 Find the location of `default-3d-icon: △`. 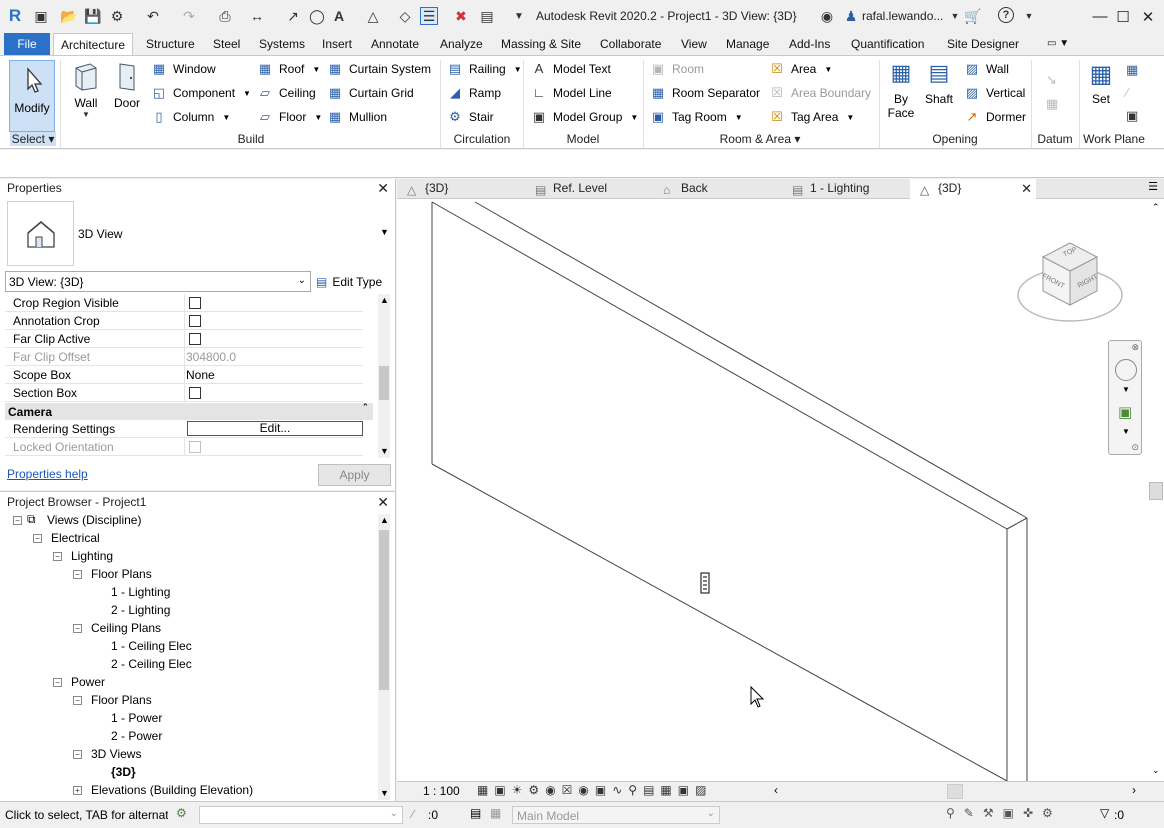

default-3d-icon: △ is located at coordinates (373, 16).